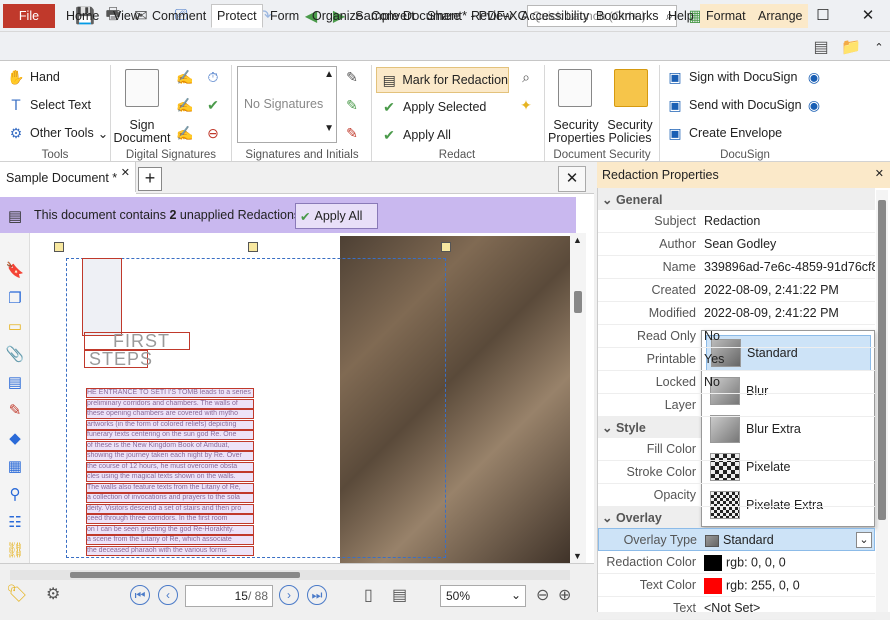 The width and height of the screenshot is (890, 620). What do you see at coordinates (399, 595) in the screenshot?
I see `continuous-icon: ▤` at bounding box center [399, 595].